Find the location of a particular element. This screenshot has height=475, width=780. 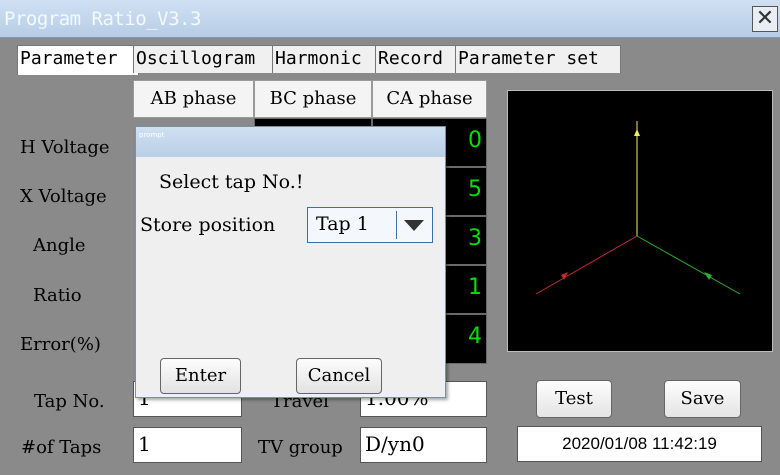

tab-oscillogram: Oscillogram is located at coordinates (205, 59).